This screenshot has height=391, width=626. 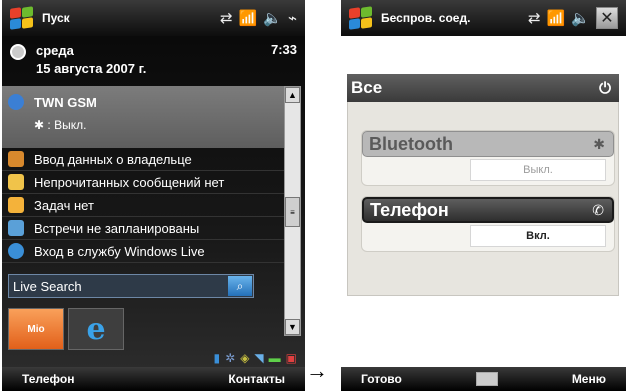 I want to click on arrow-icon: →, so click(x=317, y=370).